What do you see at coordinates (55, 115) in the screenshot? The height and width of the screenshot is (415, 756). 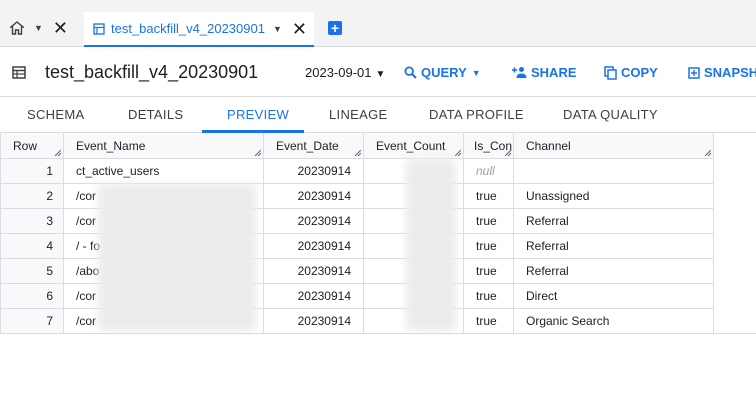 I see `tab-schema: SCHEMA` at bounding box center [55, 115].